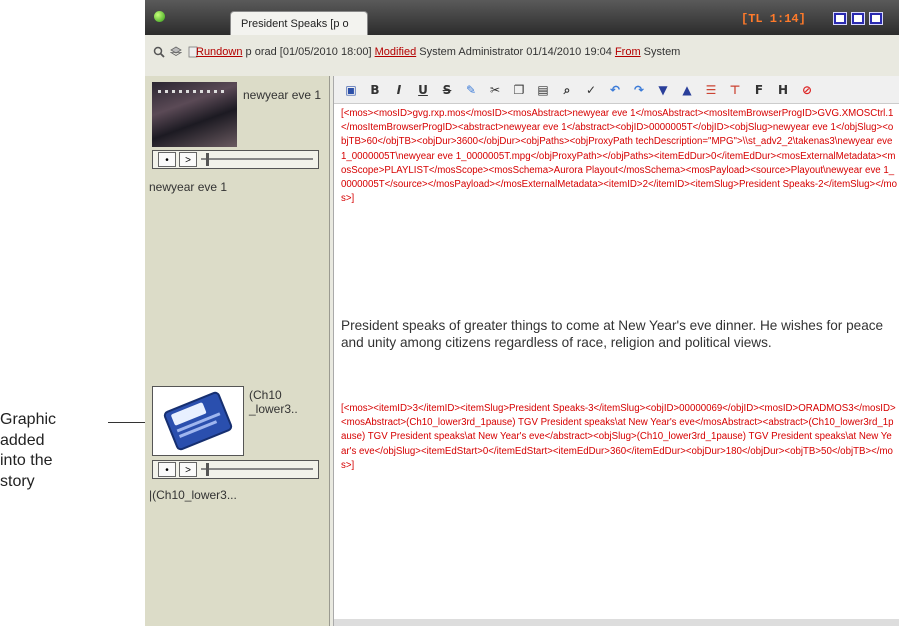 The height and width of the screenshot is (626, 899). I want to click on callout-line-4: story, so click(17, 481).